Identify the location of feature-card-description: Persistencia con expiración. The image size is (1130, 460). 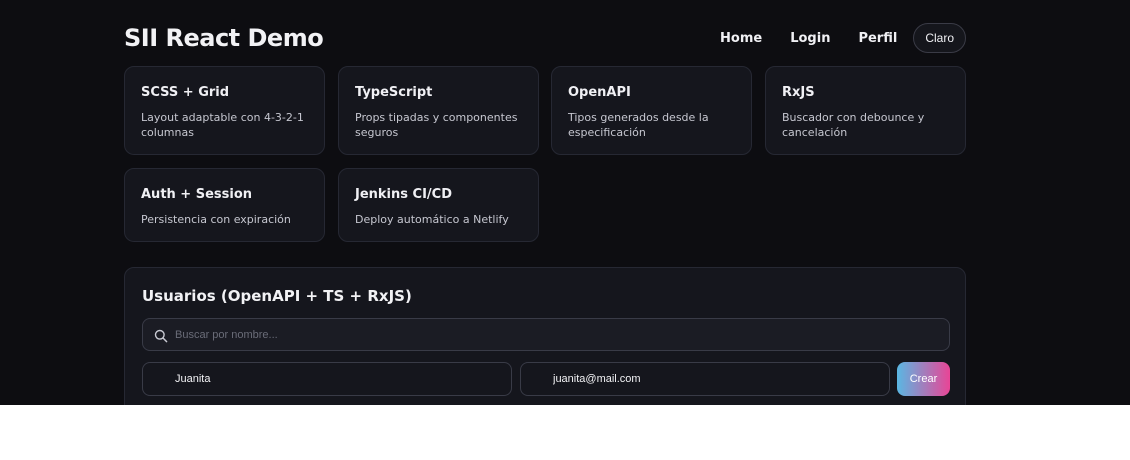
(216, 219).